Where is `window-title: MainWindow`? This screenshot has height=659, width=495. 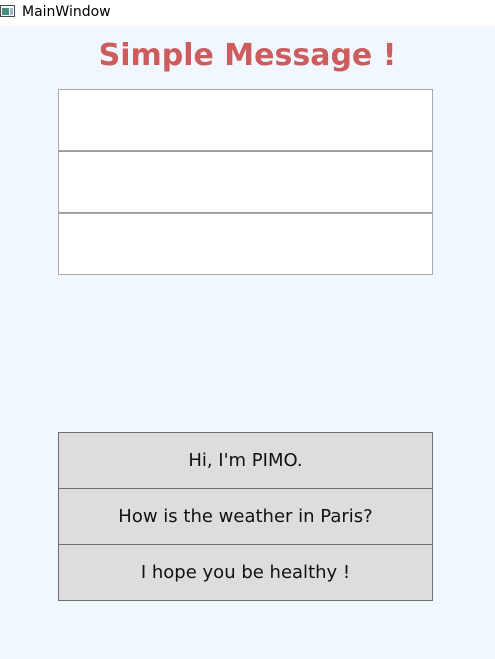
window-title: MainWindow is located at coordinates (66, 12).